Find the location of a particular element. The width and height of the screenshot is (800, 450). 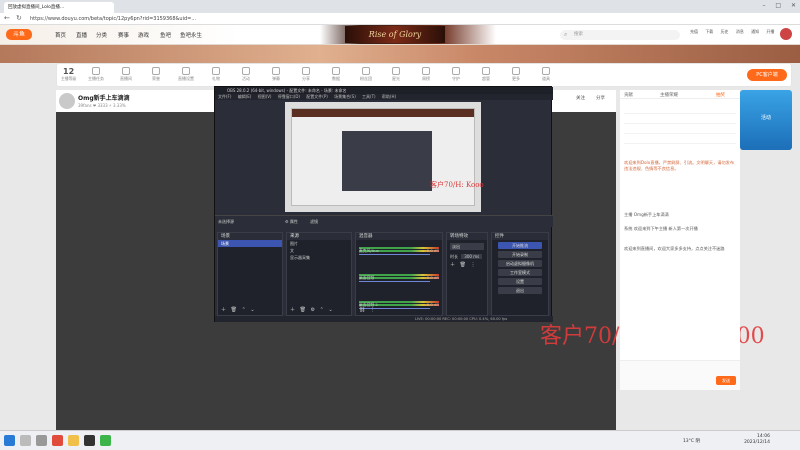

history-link: 历史 is located at coordinates (725, 31).